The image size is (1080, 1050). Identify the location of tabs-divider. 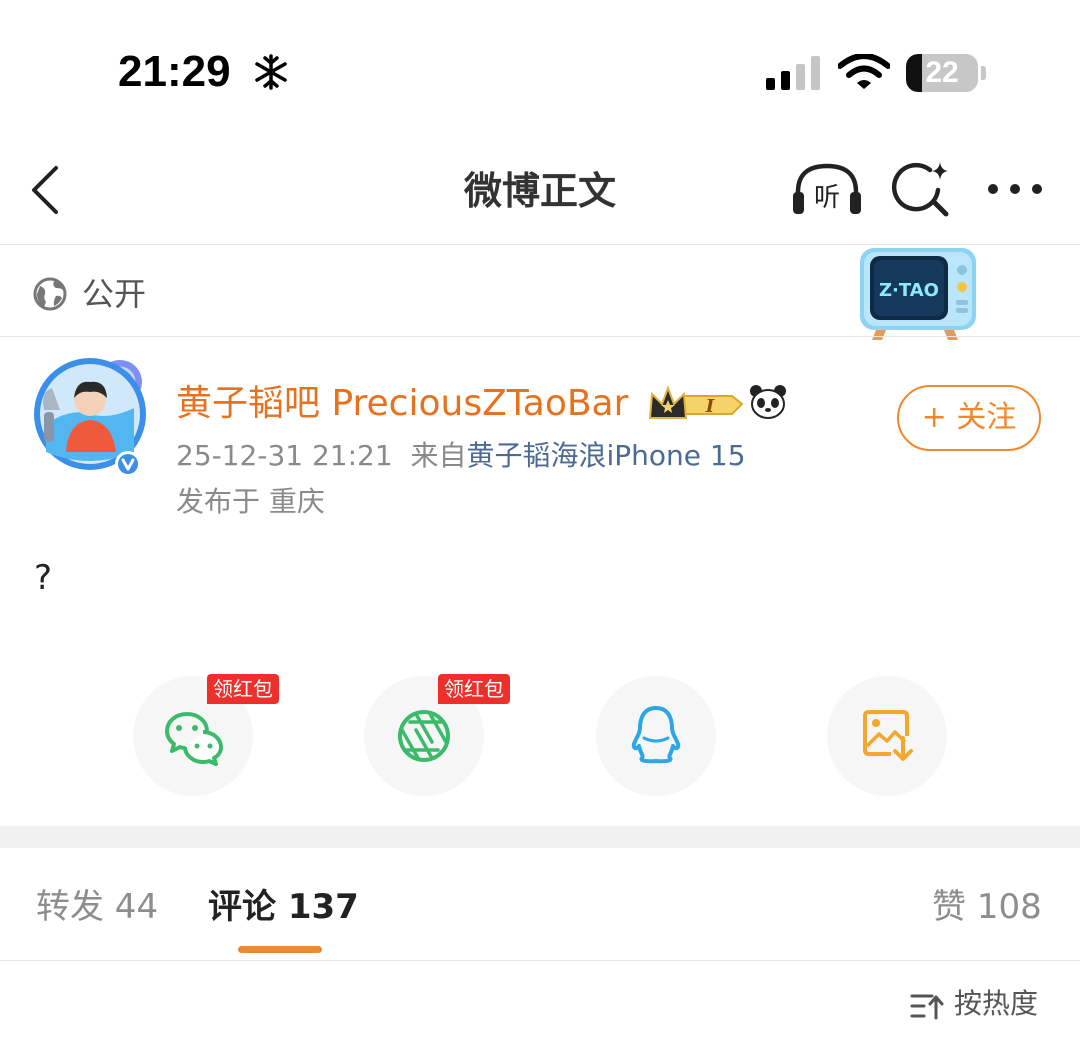
(540, 960).